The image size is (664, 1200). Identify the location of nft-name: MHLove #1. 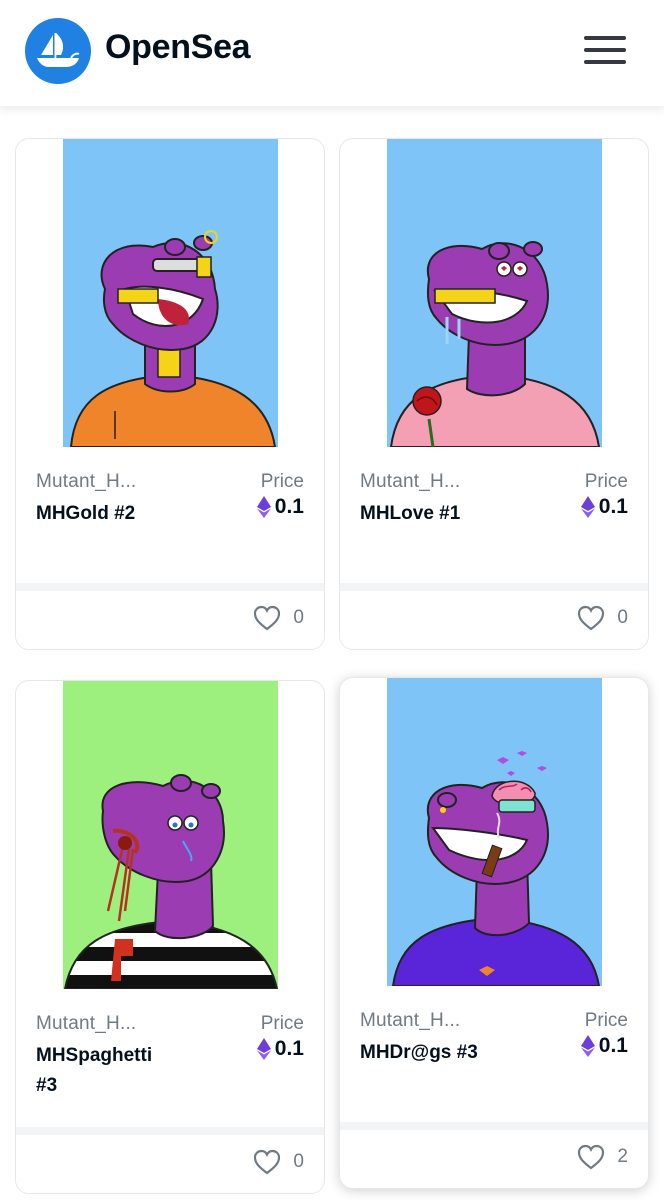
(440, 514).